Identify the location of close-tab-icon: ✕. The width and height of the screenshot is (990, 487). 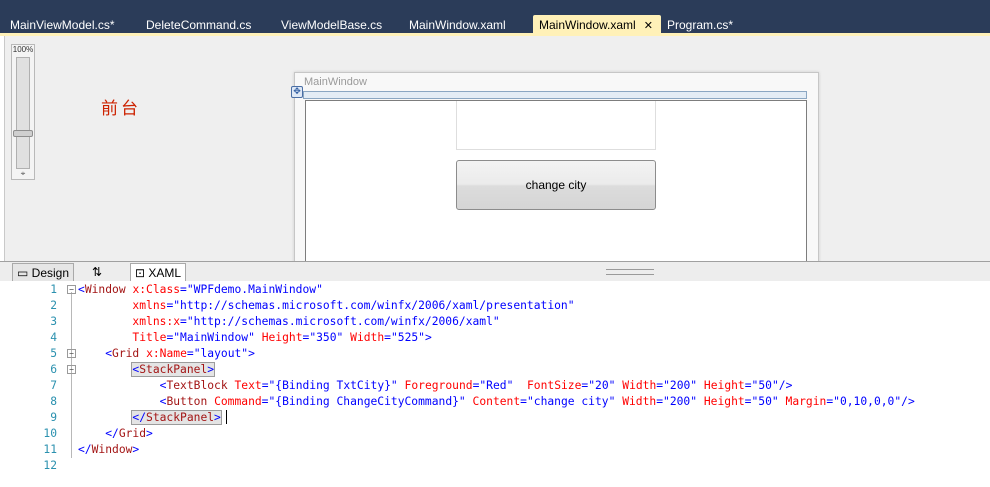
(648, 26).